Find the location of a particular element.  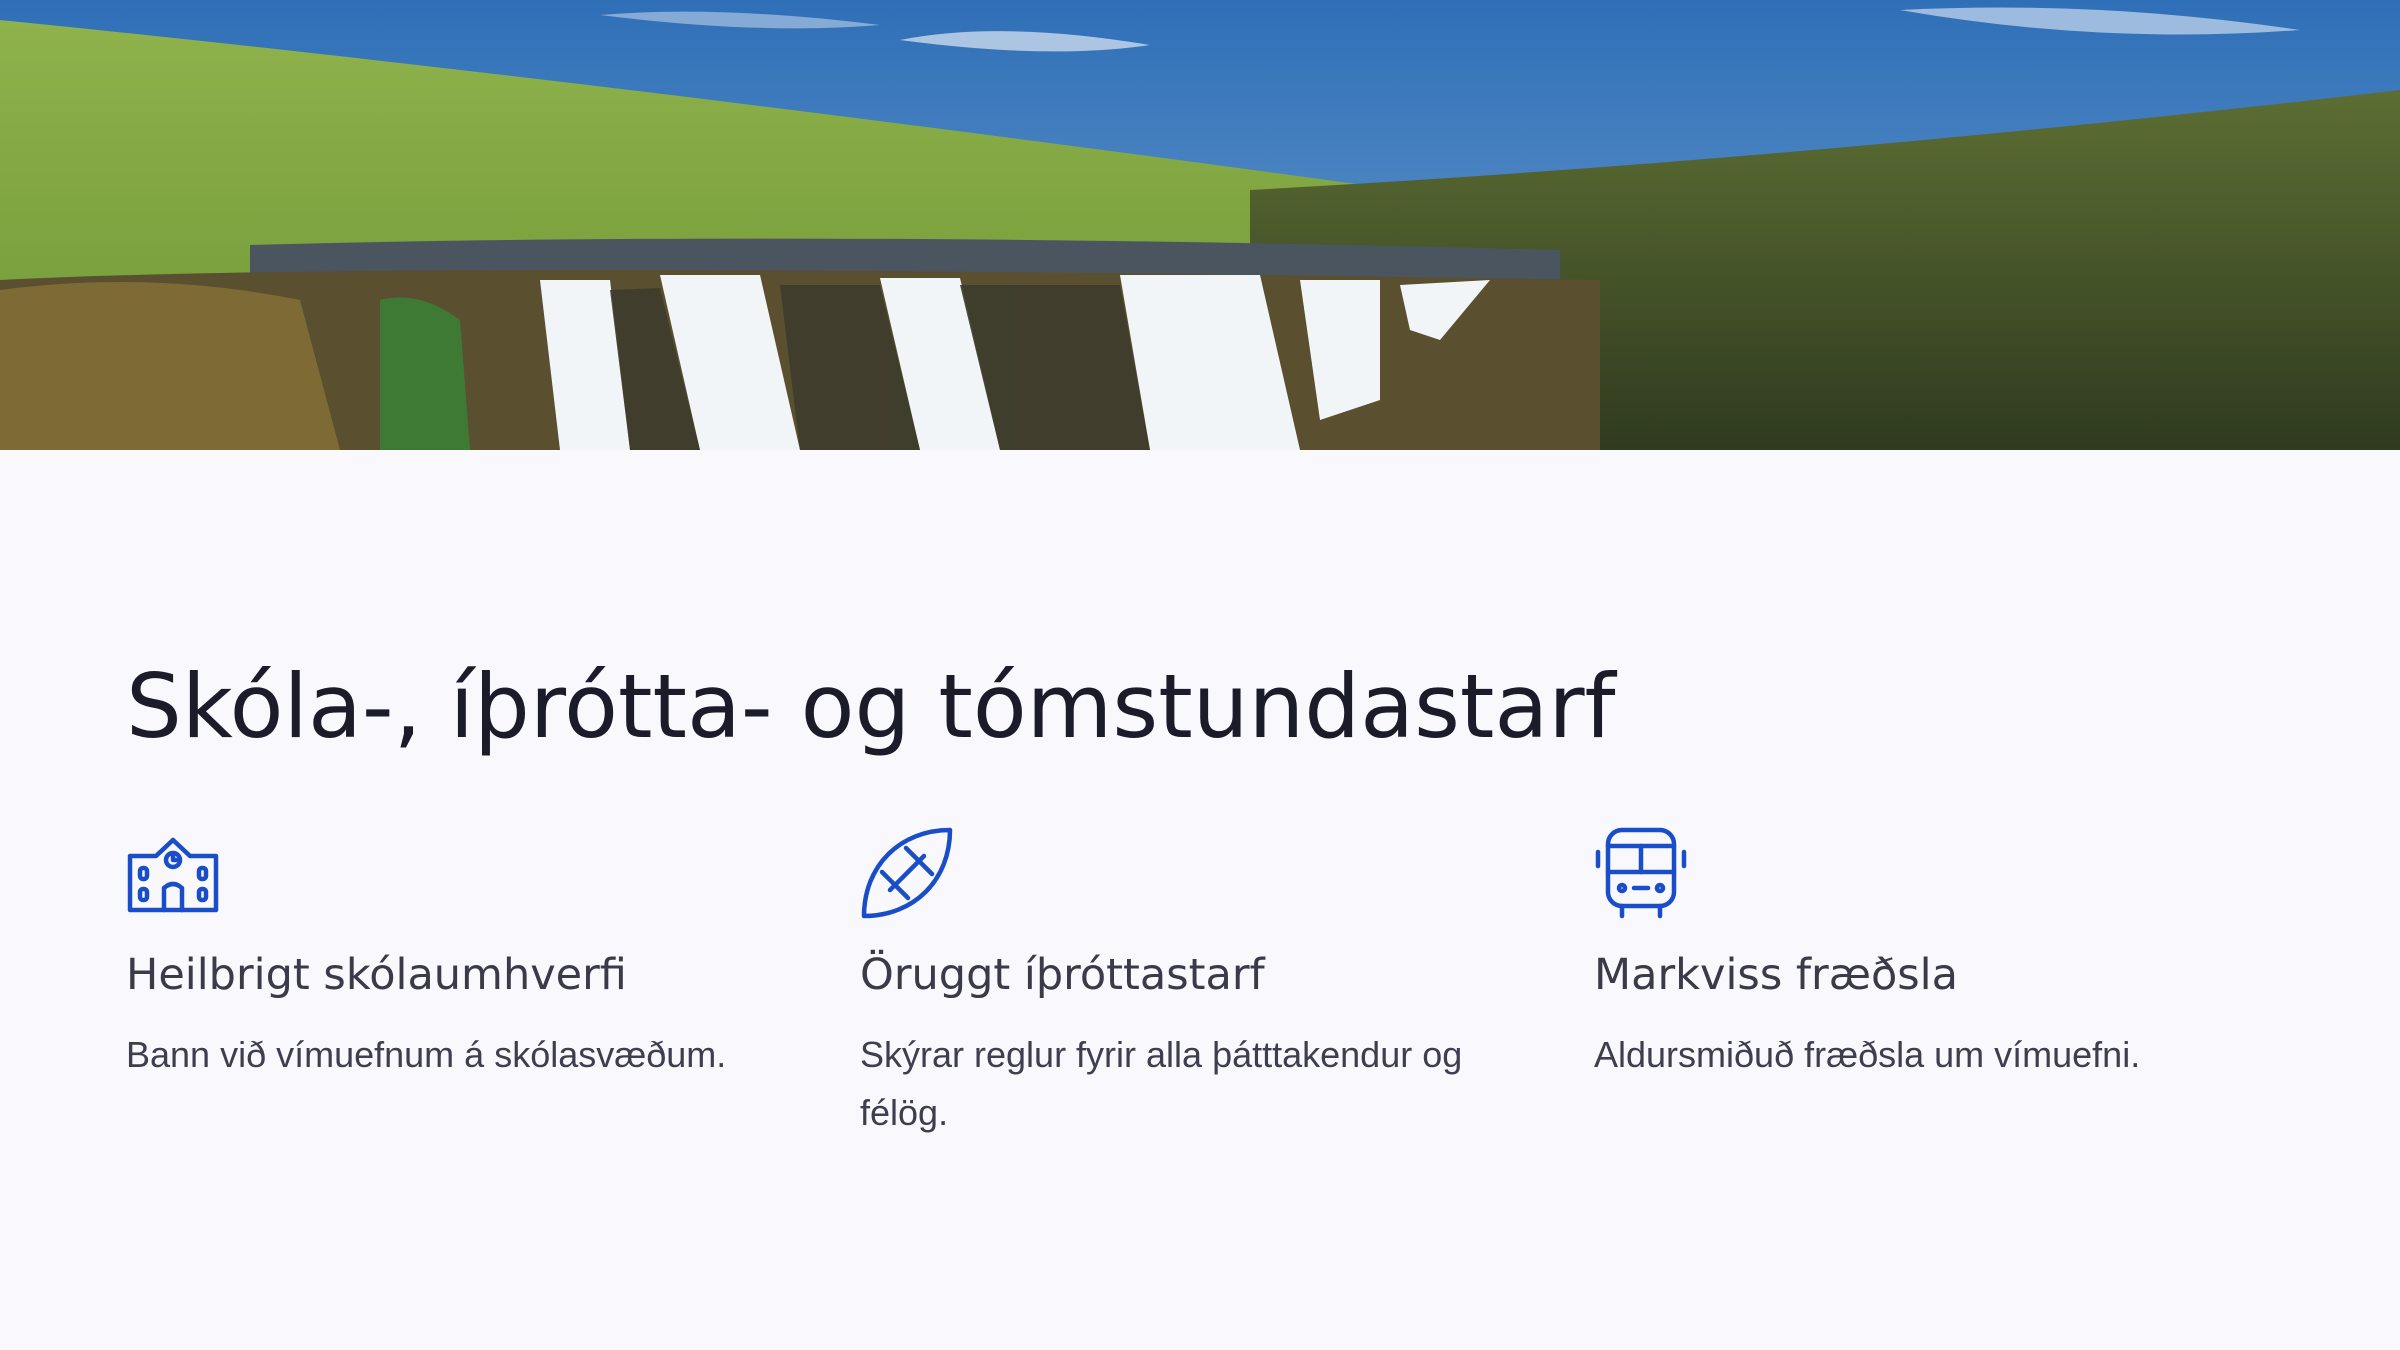

feature-title: Heilbrigt skólaumhverfi is located at coordinates (376, 975).